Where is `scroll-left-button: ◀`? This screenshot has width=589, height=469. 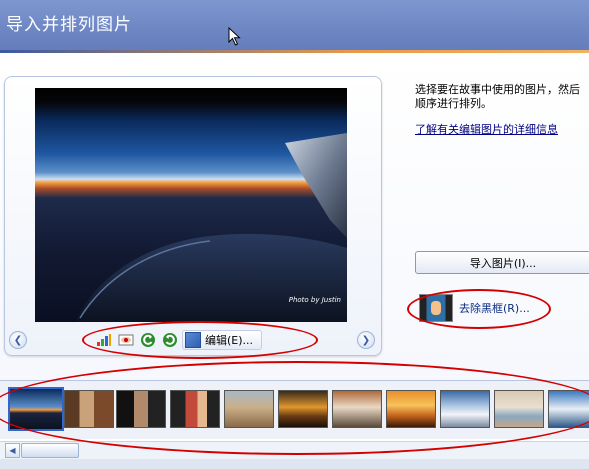
scroll-left-button: ◀ is located at coordinates (12, 450).